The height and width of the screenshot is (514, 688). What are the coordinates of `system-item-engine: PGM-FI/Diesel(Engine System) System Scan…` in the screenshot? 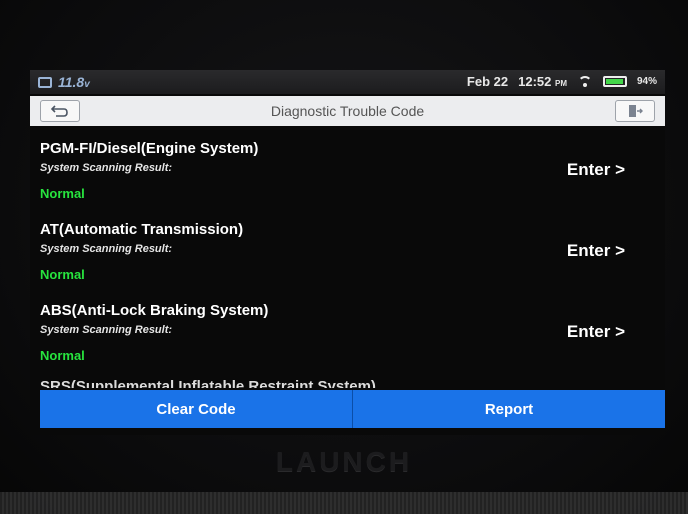 It's located at (347, 172).